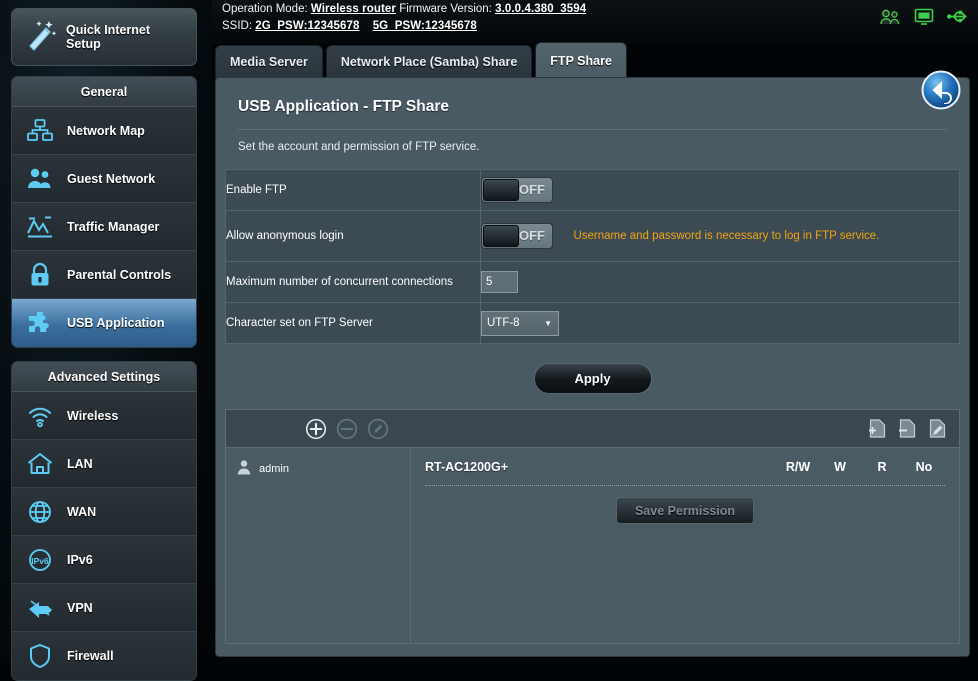 This screenshot has height=681, width=978. I want to click on wifi-icon, so click(40, 416).